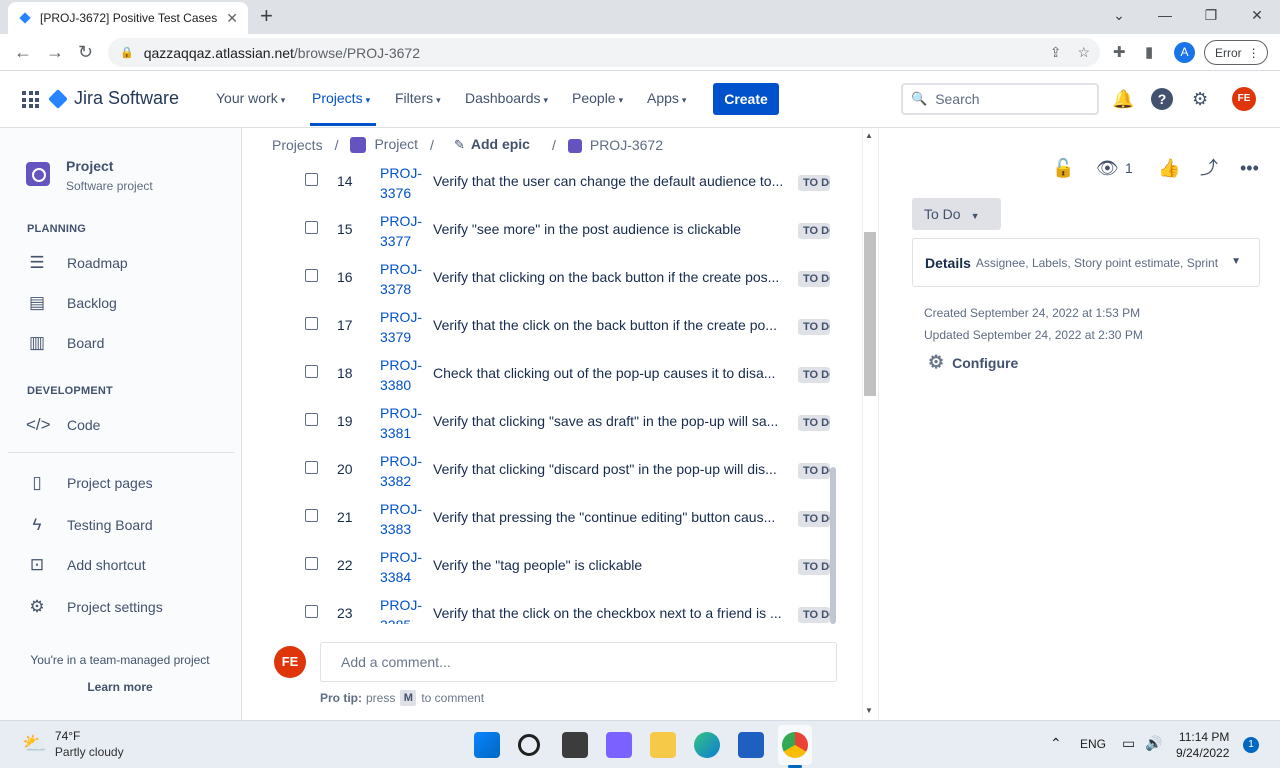  What do you see at coordinates (487, 745) in the screenshot?
I see `windows-start-icon` at bounding box center [487, 745].